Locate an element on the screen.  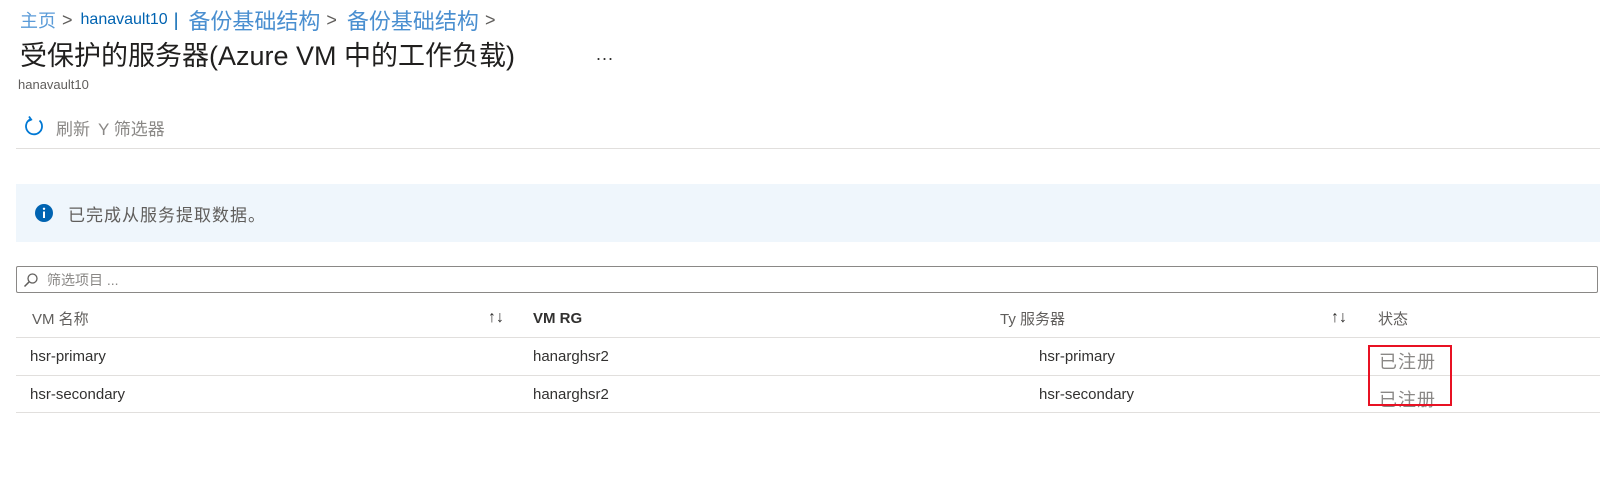
sort-vm-name-icon: ↑↓ is located at coordinates (496, 318).